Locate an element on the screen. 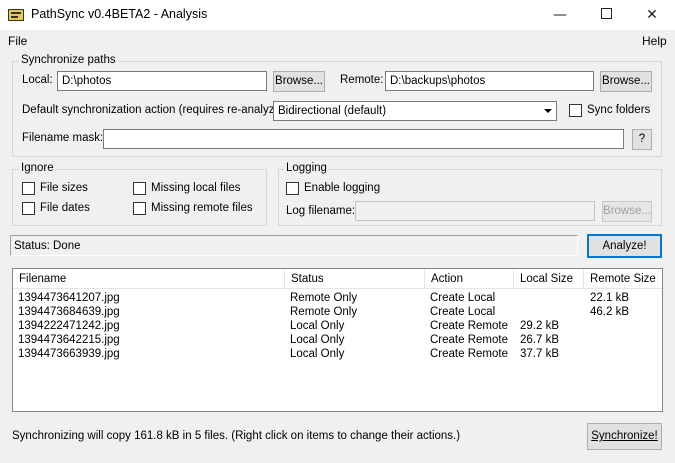 The height and width of the screenshot is (463, 675). ignore-group is located at coordinates (139, 197).